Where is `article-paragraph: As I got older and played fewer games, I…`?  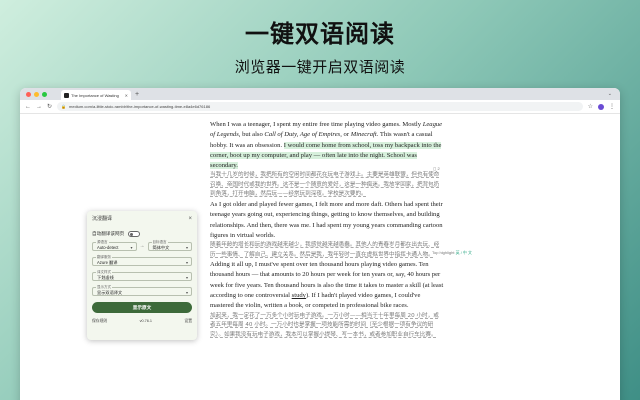 article-paragraph: As I got older and played fewer games, I… is located at coordinates (326, 219).